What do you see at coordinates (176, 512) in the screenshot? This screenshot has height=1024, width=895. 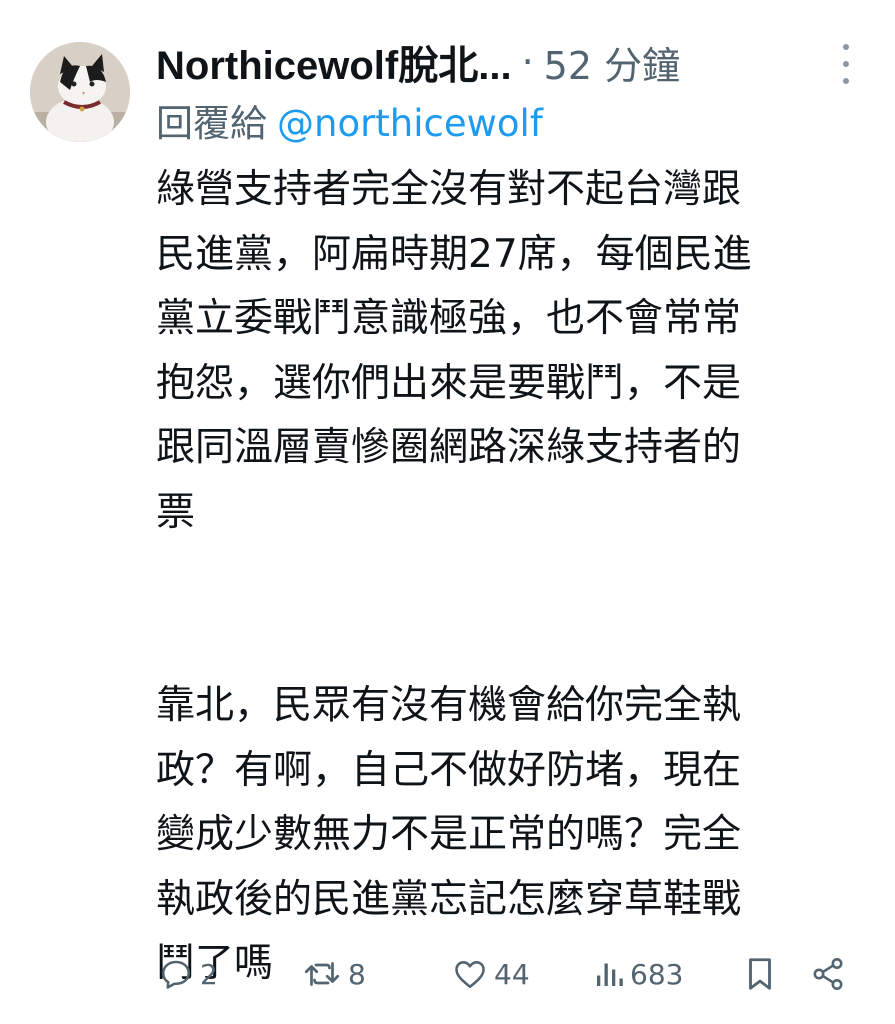 I see `tweet-line: 票` at bounding box center [176, 512].